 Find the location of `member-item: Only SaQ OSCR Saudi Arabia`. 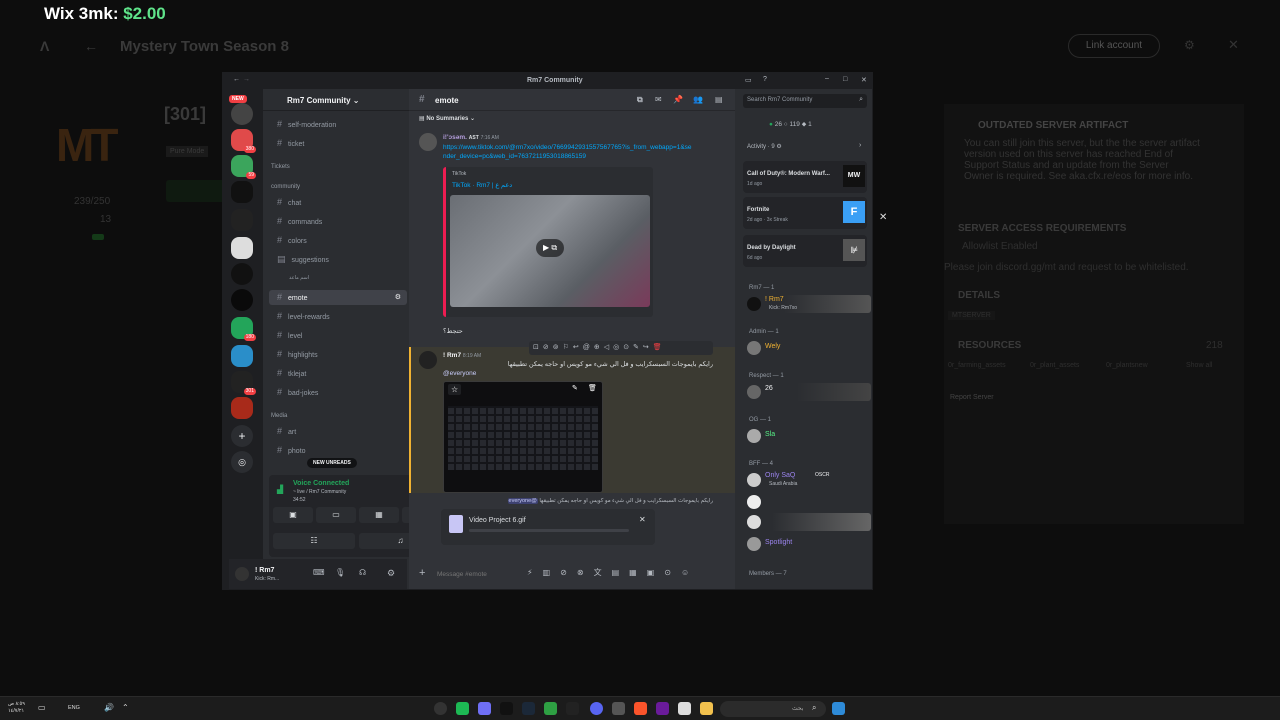

member-item: Only SaQ OSCR Saudi Arabia is located at coordinates (809, 480).